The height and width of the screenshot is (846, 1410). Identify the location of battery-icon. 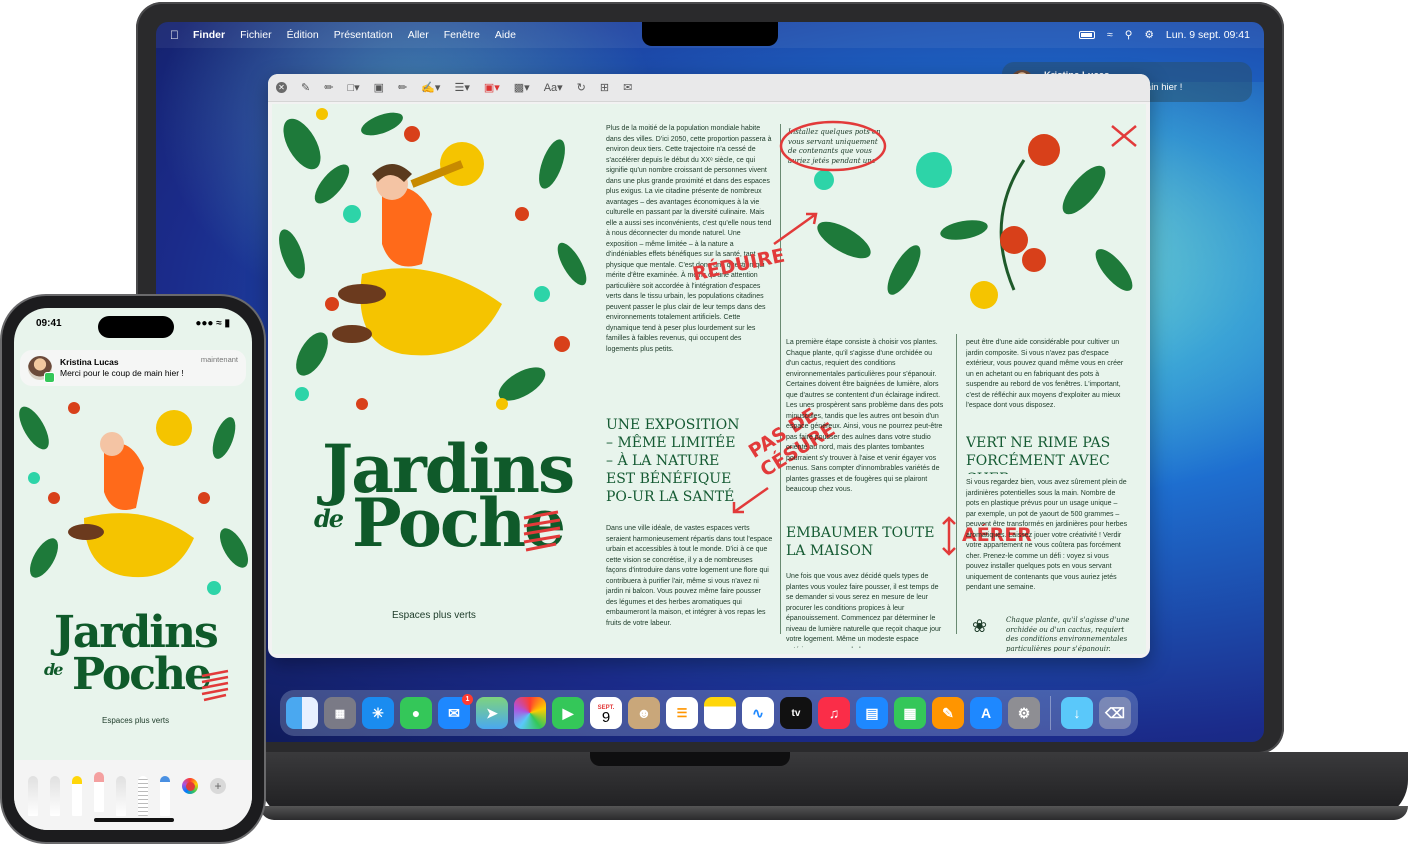
(1087, 35).